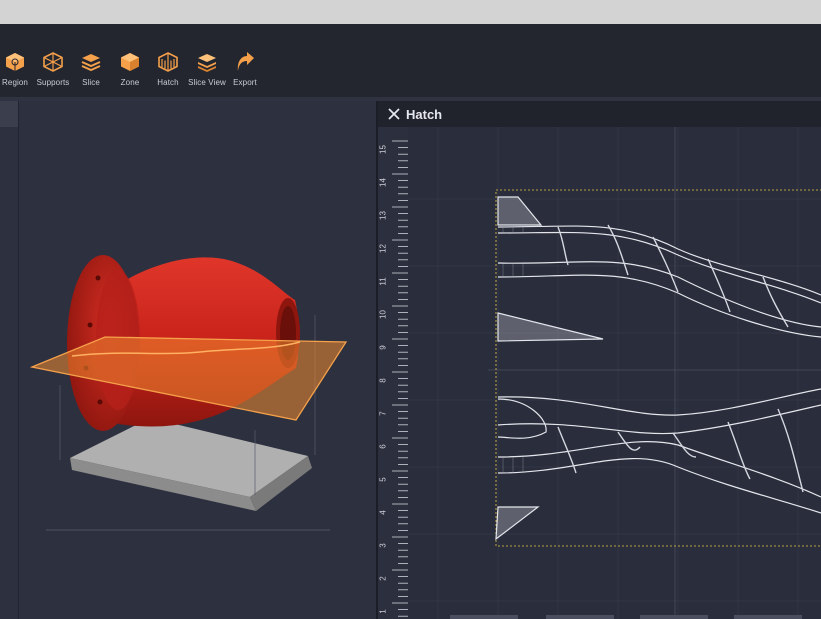 Image resolution: width=821 pixels, height=619 pixels. I want to click on ruler-label: 7, so click(383, 413).